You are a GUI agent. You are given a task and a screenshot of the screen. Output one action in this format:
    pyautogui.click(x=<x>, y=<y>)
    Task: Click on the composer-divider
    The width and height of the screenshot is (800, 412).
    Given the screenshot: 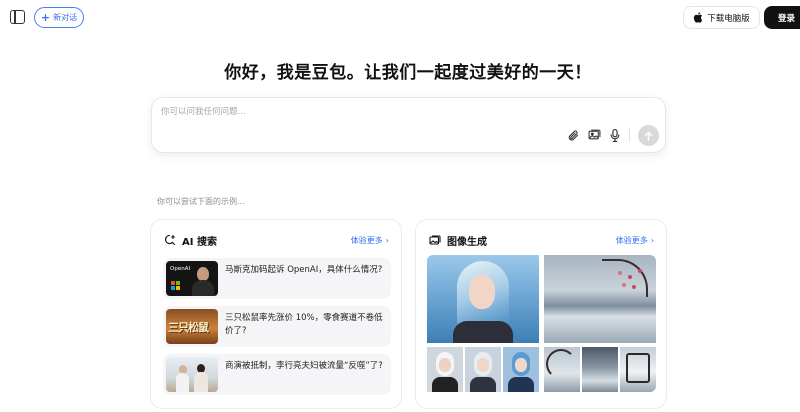 What is the action you would take?
    pyautogui.click(x=629, y=135)
    